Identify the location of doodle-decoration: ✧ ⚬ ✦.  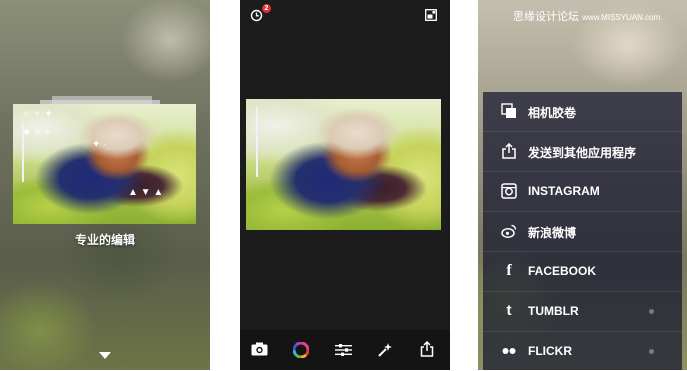
(37, 114).